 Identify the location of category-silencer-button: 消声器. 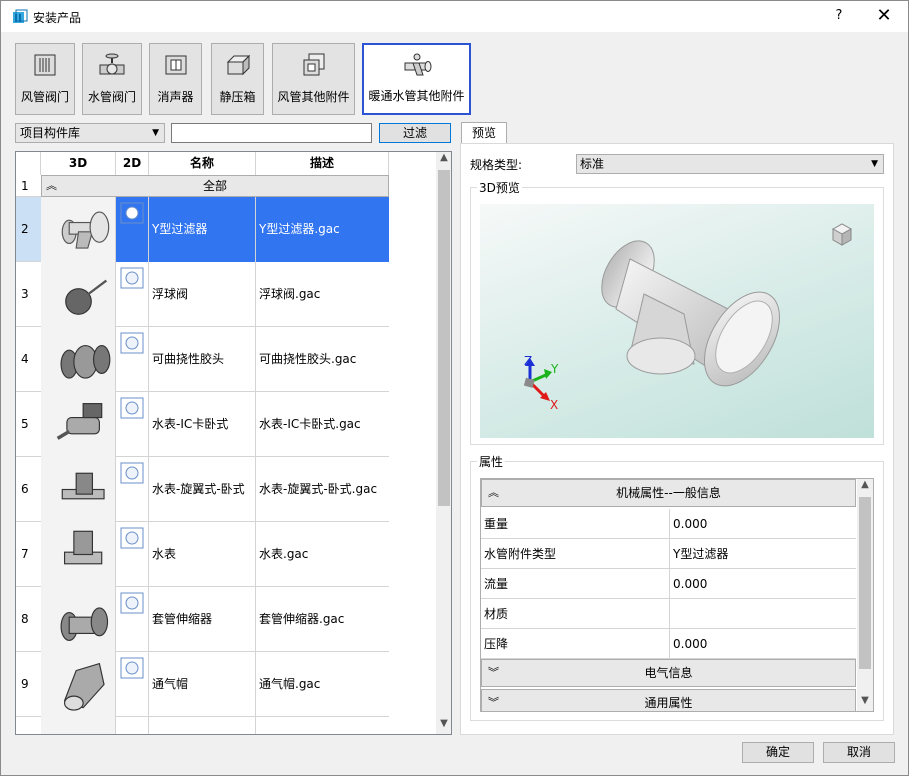
(175, 79).